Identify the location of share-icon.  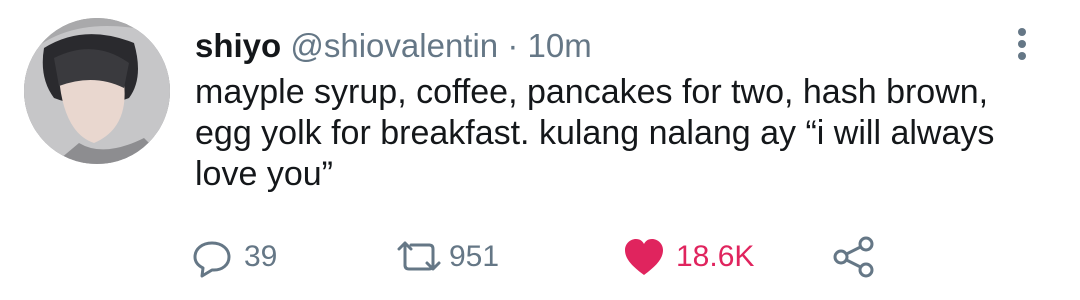
(852, 257).